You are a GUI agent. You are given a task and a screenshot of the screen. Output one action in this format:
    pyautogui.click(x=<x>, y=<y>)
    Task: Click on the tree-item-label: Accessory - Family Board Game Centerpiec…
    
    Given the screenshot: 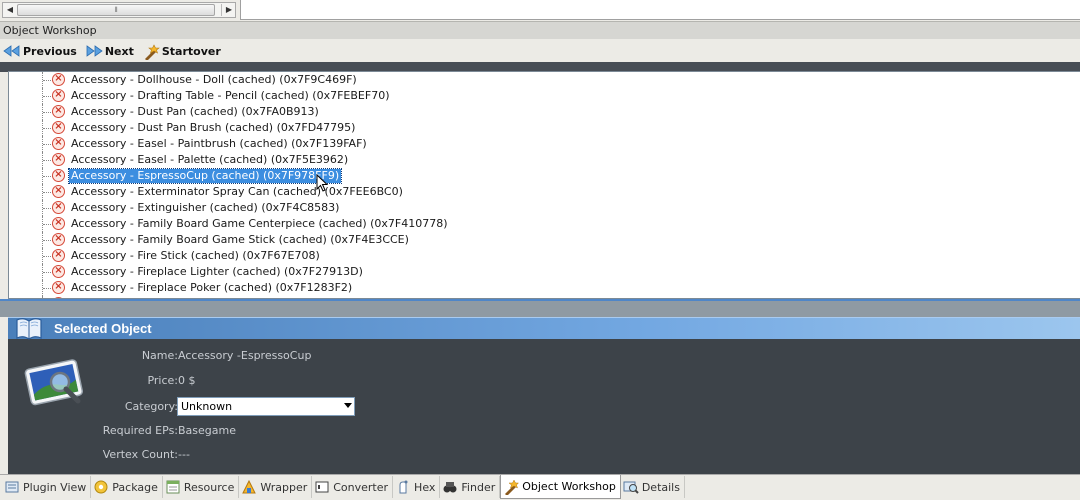 What is the action you would take?
    pyautogui.click(x=259, y=224)
    